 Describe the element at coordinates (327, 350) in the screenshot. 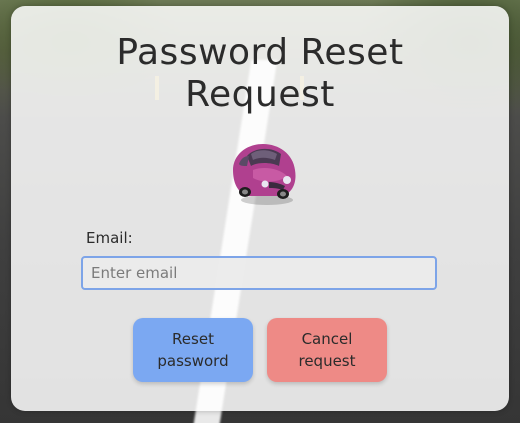

I see `cancel-request-button: Cancel request` at that location.